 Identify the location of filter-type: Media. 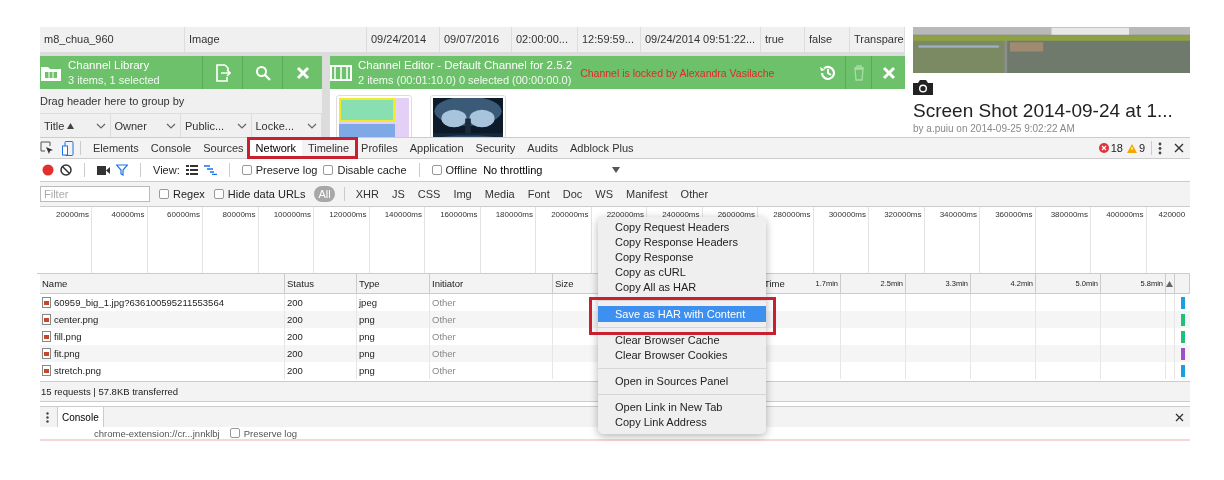
(499, 194).